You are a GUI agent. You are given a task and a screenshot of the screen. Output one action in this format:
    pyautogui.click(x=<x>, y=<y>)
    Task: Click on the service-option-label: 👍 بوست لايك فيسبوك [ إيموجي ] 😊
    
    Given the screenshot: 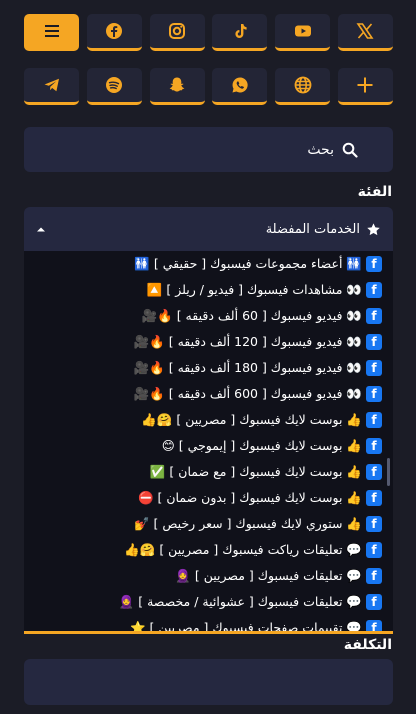 What is the action you would take?
    pyautogui.click(x=261, y=445)
    